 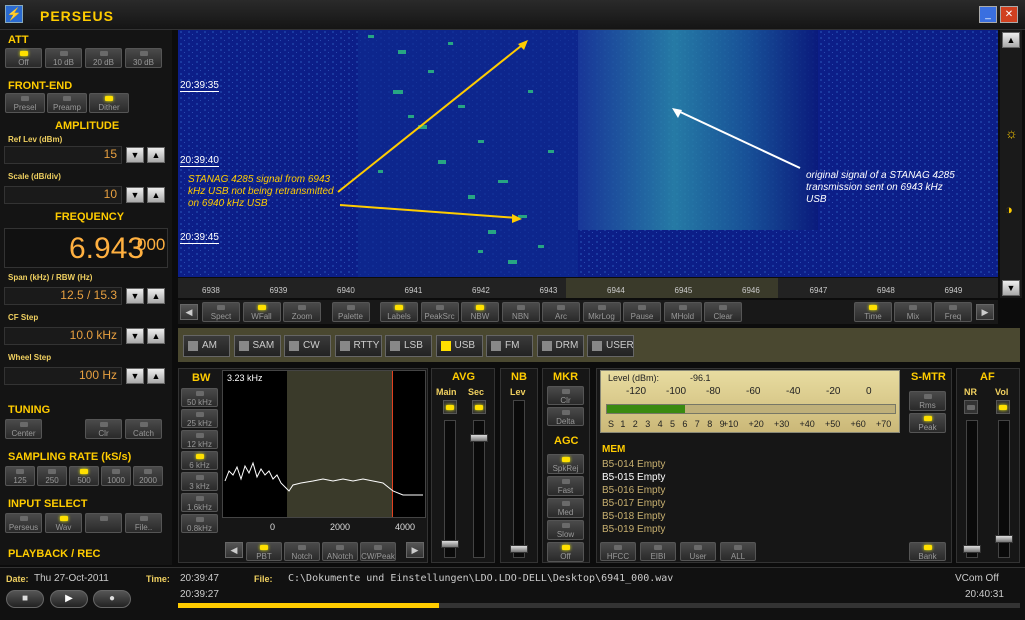 What do you see at coordinates (682, 312) in the screenshot?
I see `toolbar-button-mhold: MHold` at bounding box center [682, 312].